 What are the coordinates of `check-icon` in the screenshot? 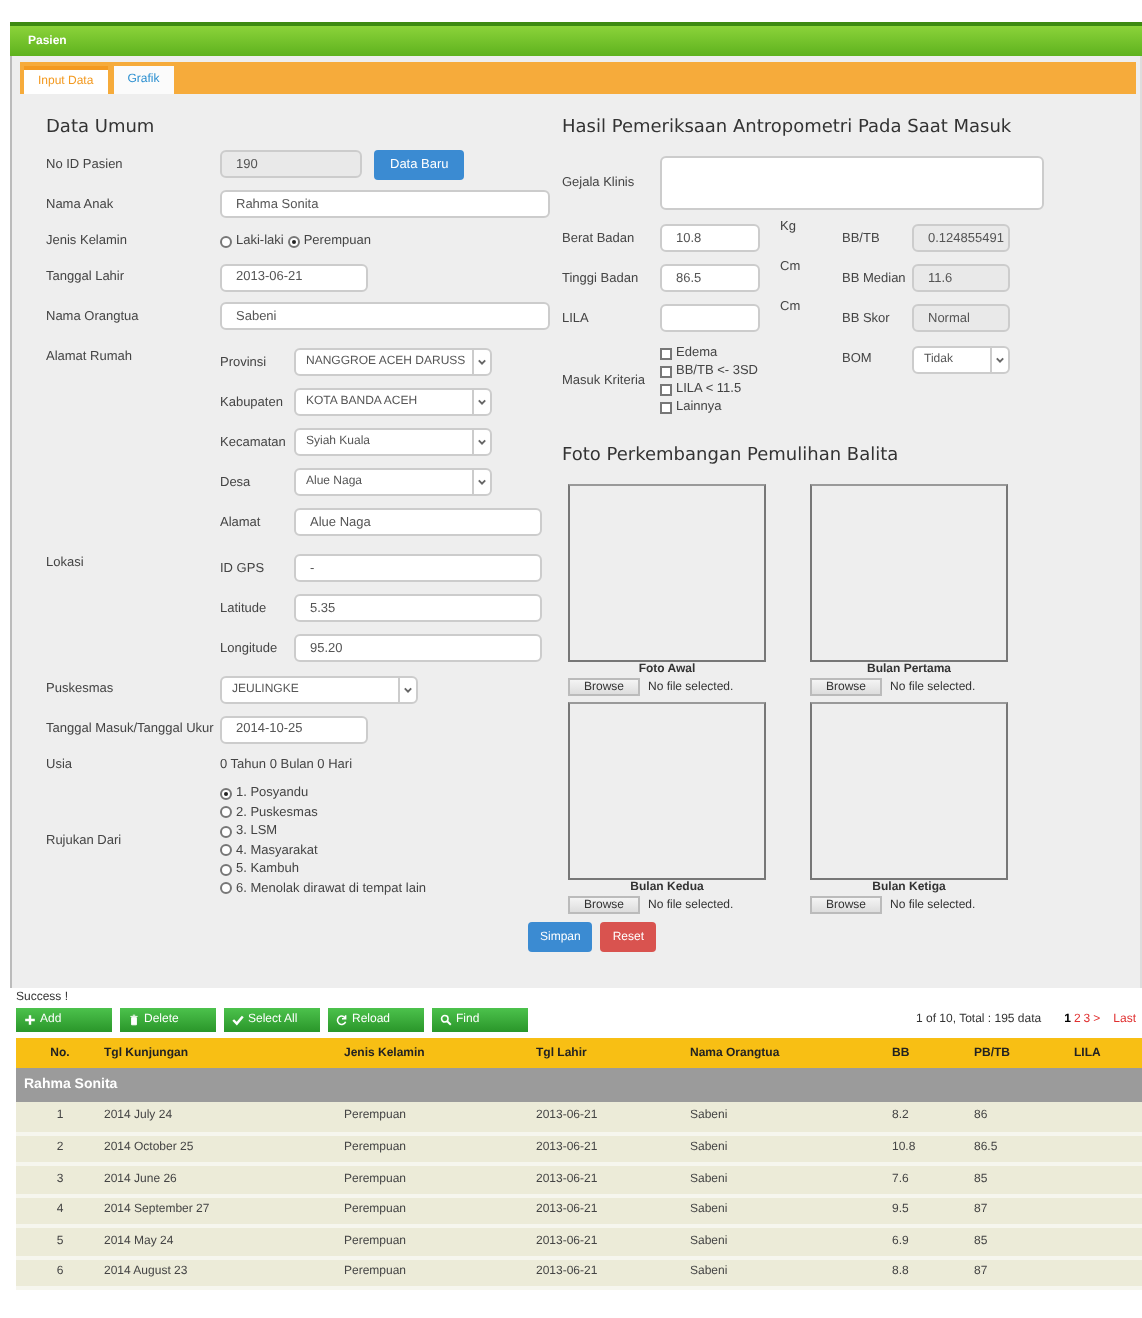 It's located at (238, 1020).